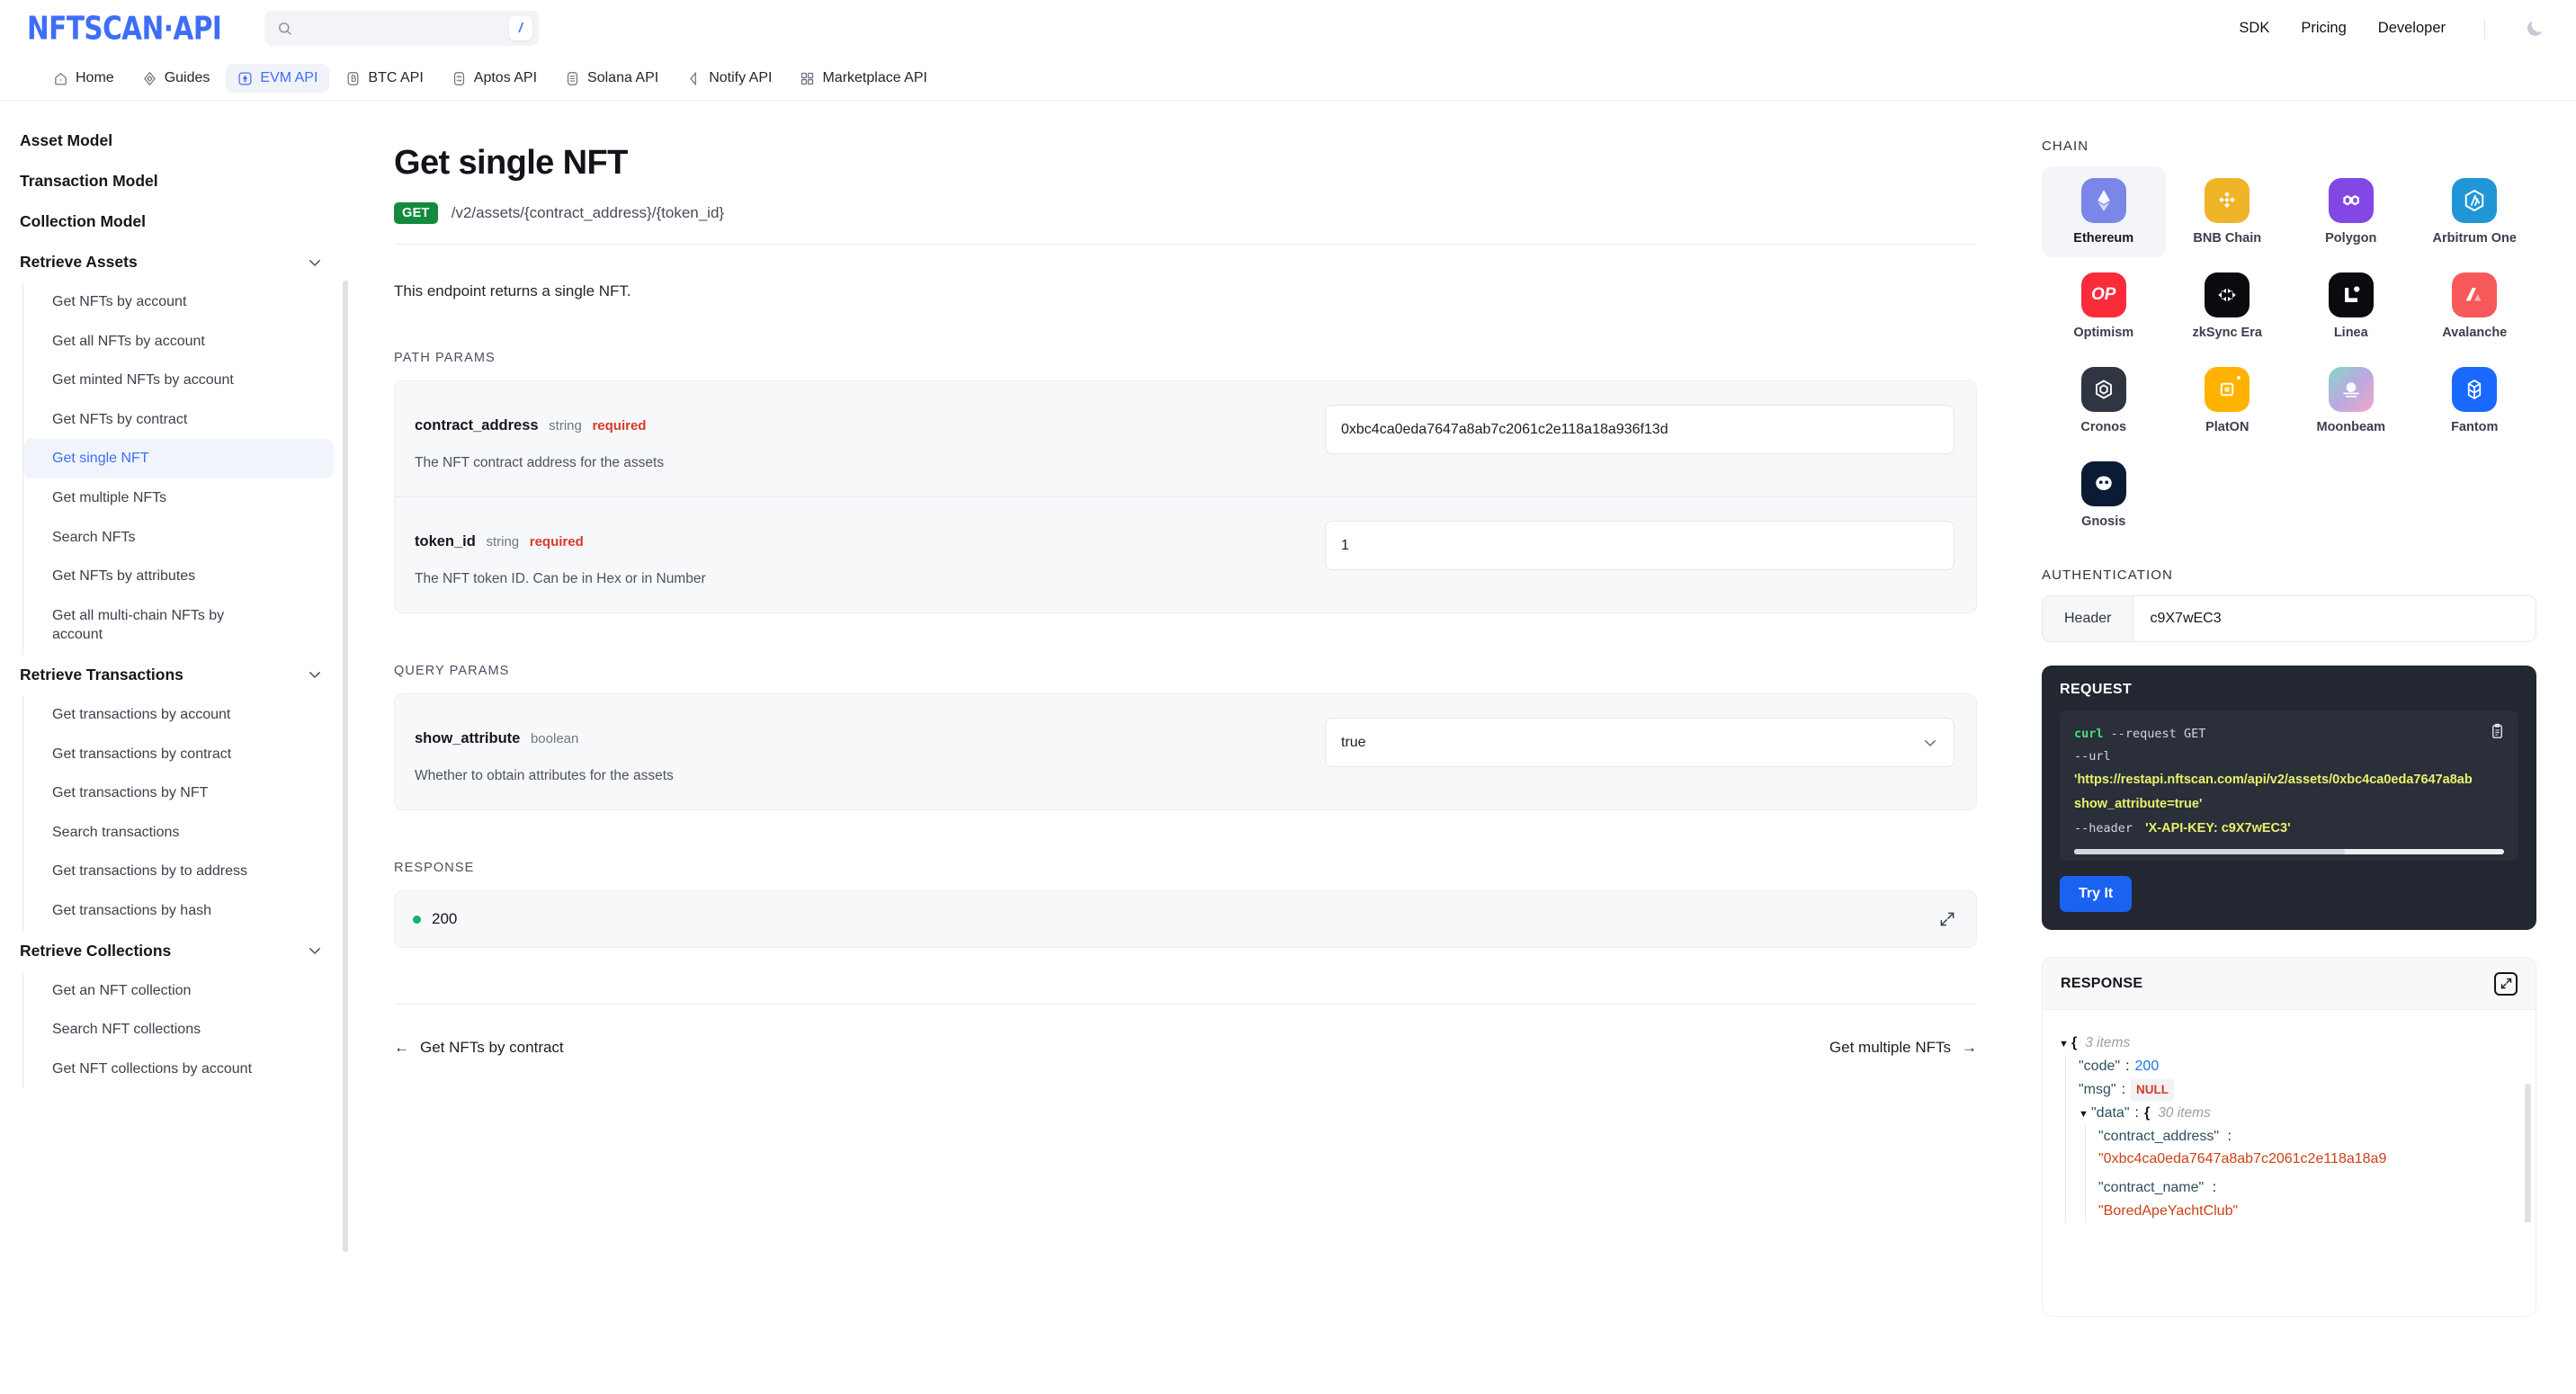 The width and height of the screenshot is (2576, 1394). Describe the element at coordinates (2228, 306) in the screenshot. I see `chain-zksync: zkSync Era` at that location.